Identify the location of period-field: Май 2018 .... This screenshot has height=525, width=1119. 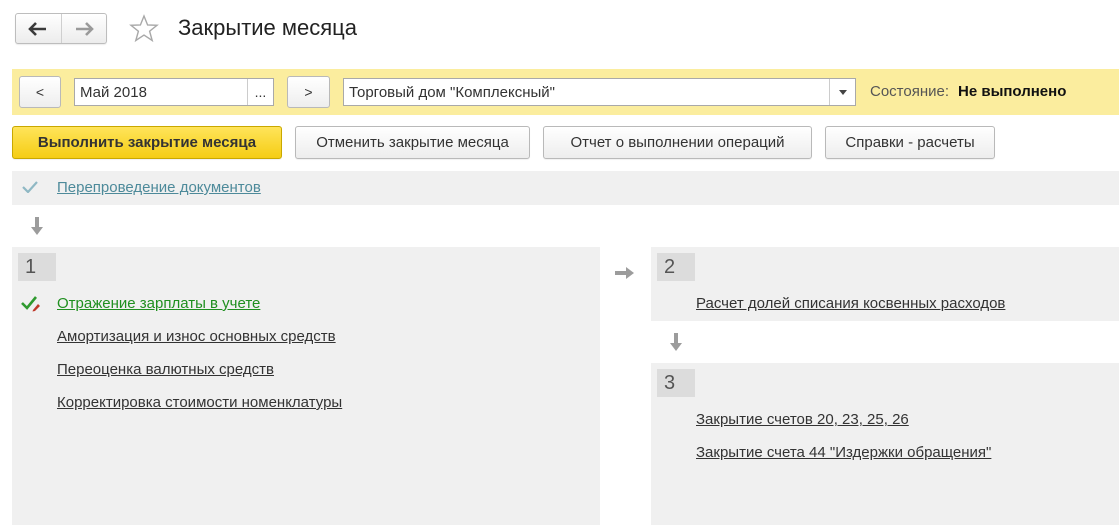
(174, 92).